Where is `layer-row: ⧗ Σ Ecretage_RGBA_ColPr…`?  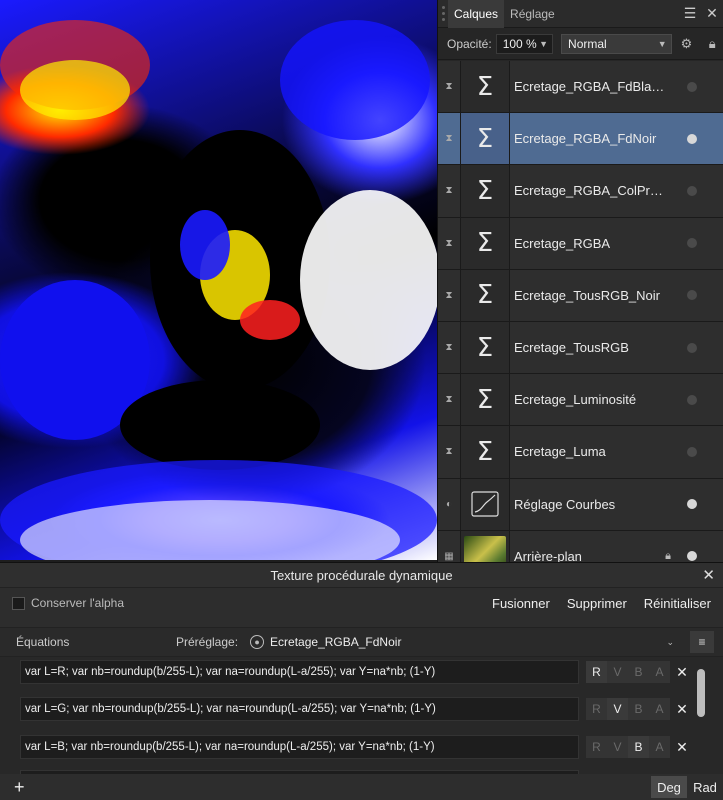 layer-row: ⧗ Σ Ecretage_RGBA_ColPr… is located at coordinates (580, 191).